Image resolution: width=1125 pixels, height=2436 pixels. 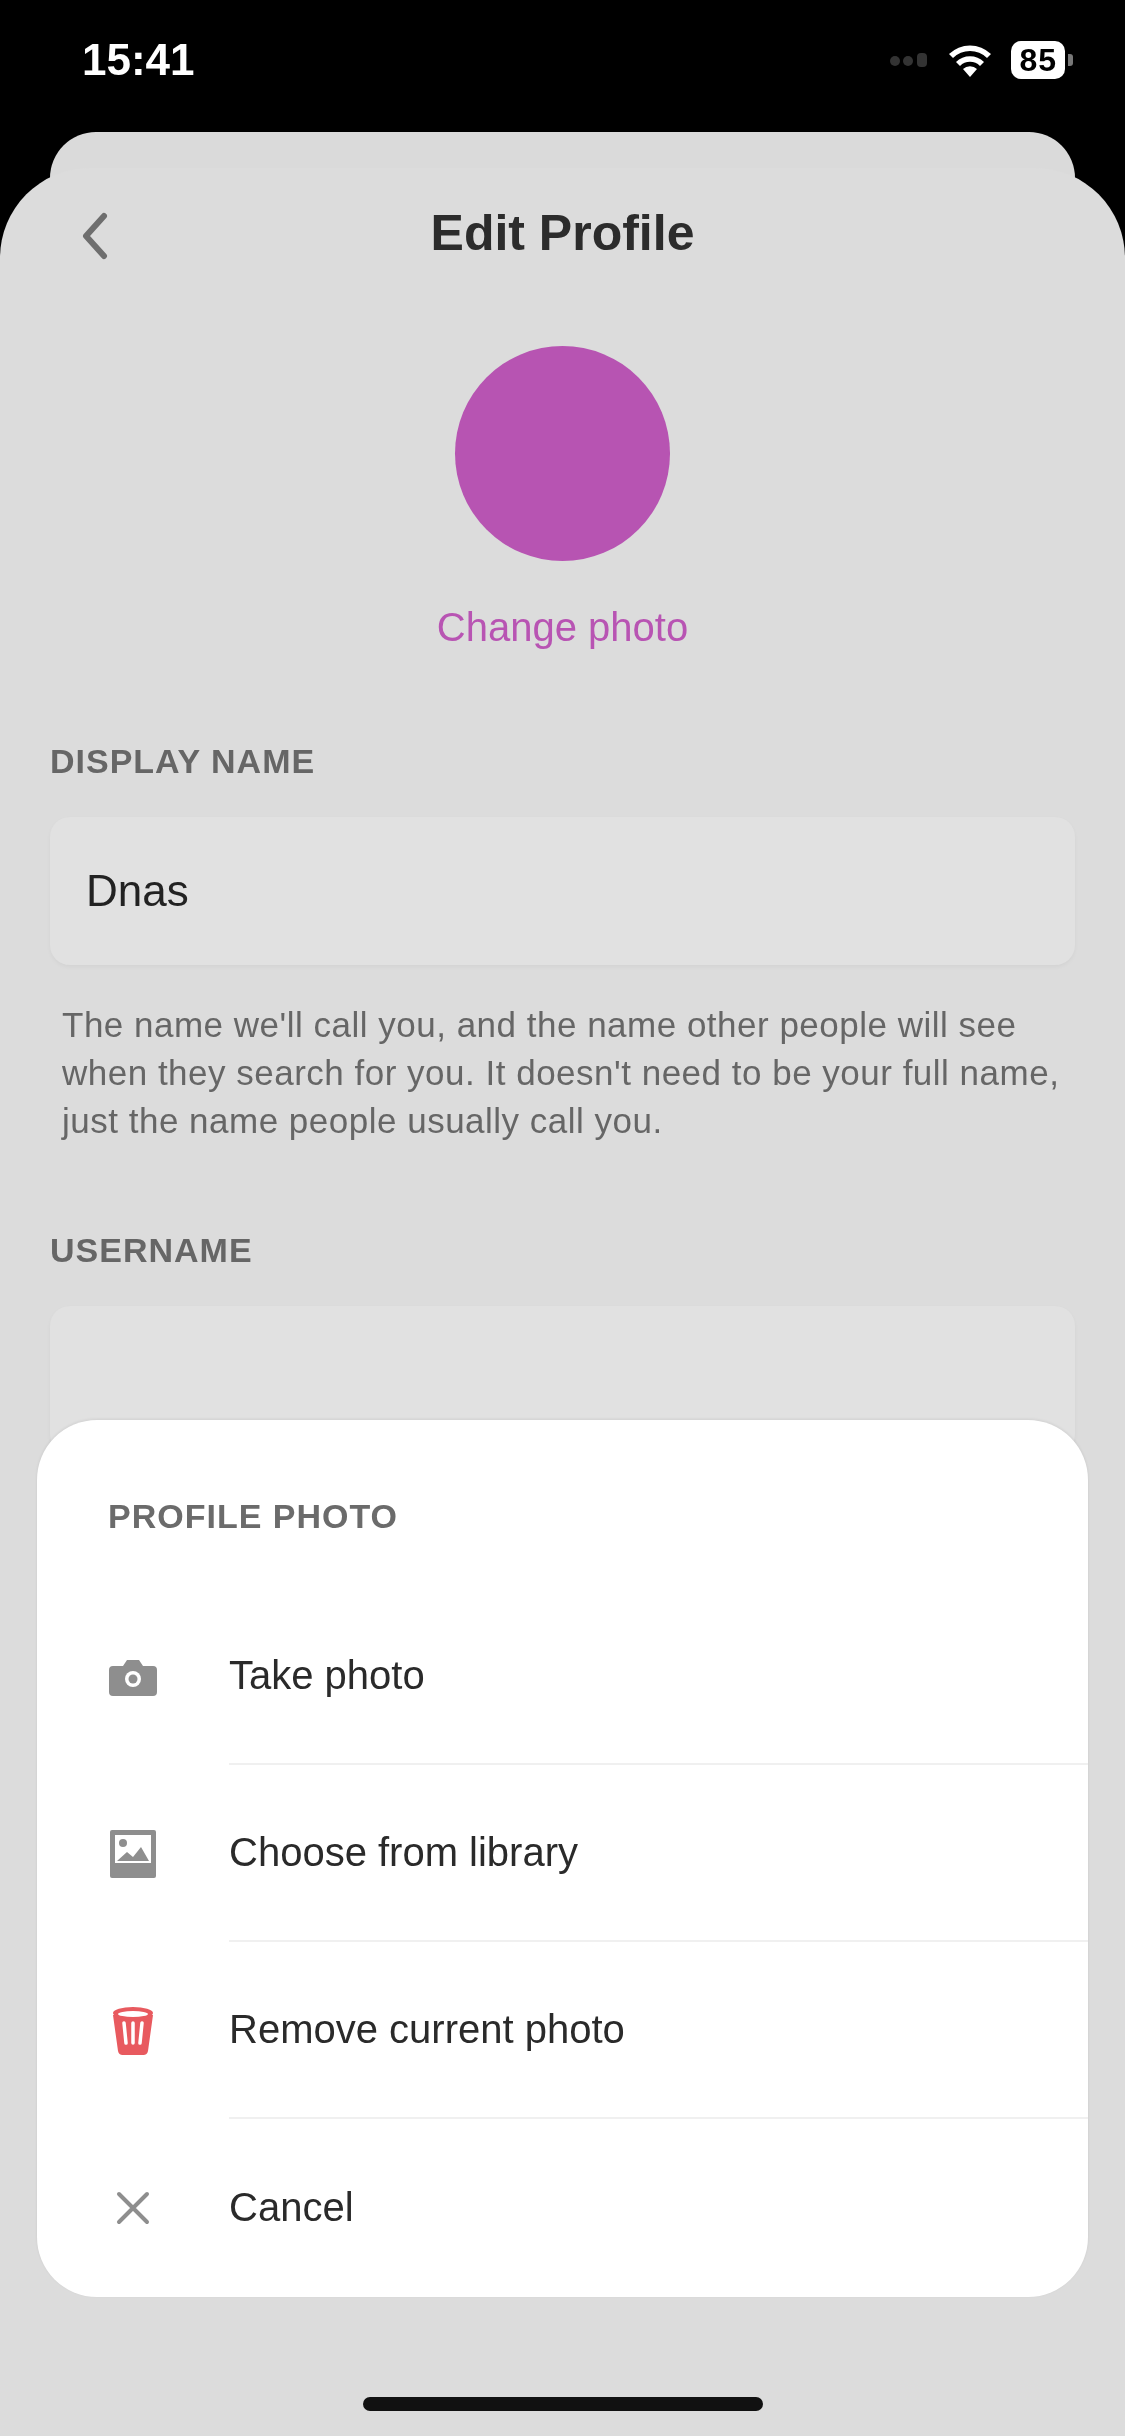 What do you see at coordinates (133, 2207) in the screenshot?
I see `close-icon` at bounding box center [133, 2207].